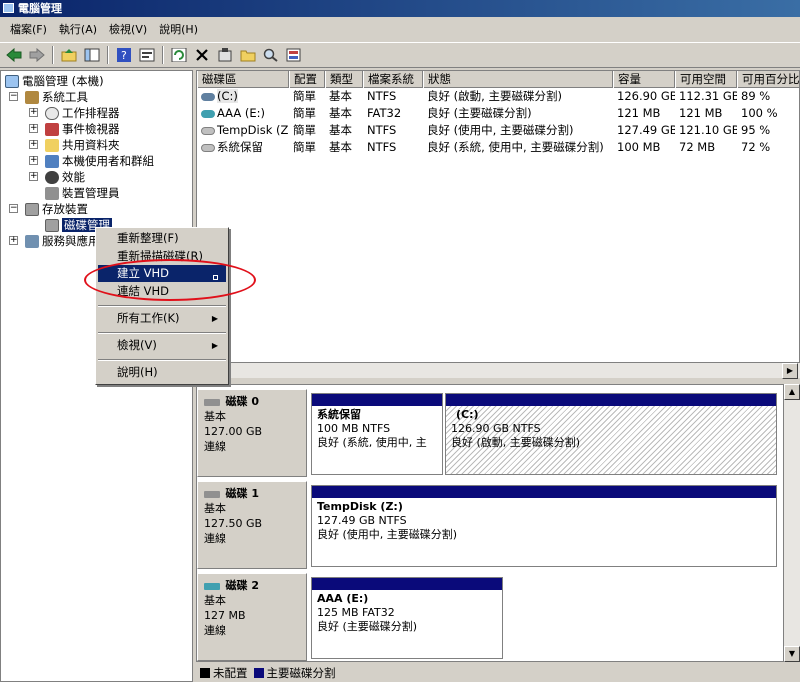  What do you see at coordinates (215, 630) in the screenshot?
I see `disk-status: 連線` at bounding box center [215, 630].